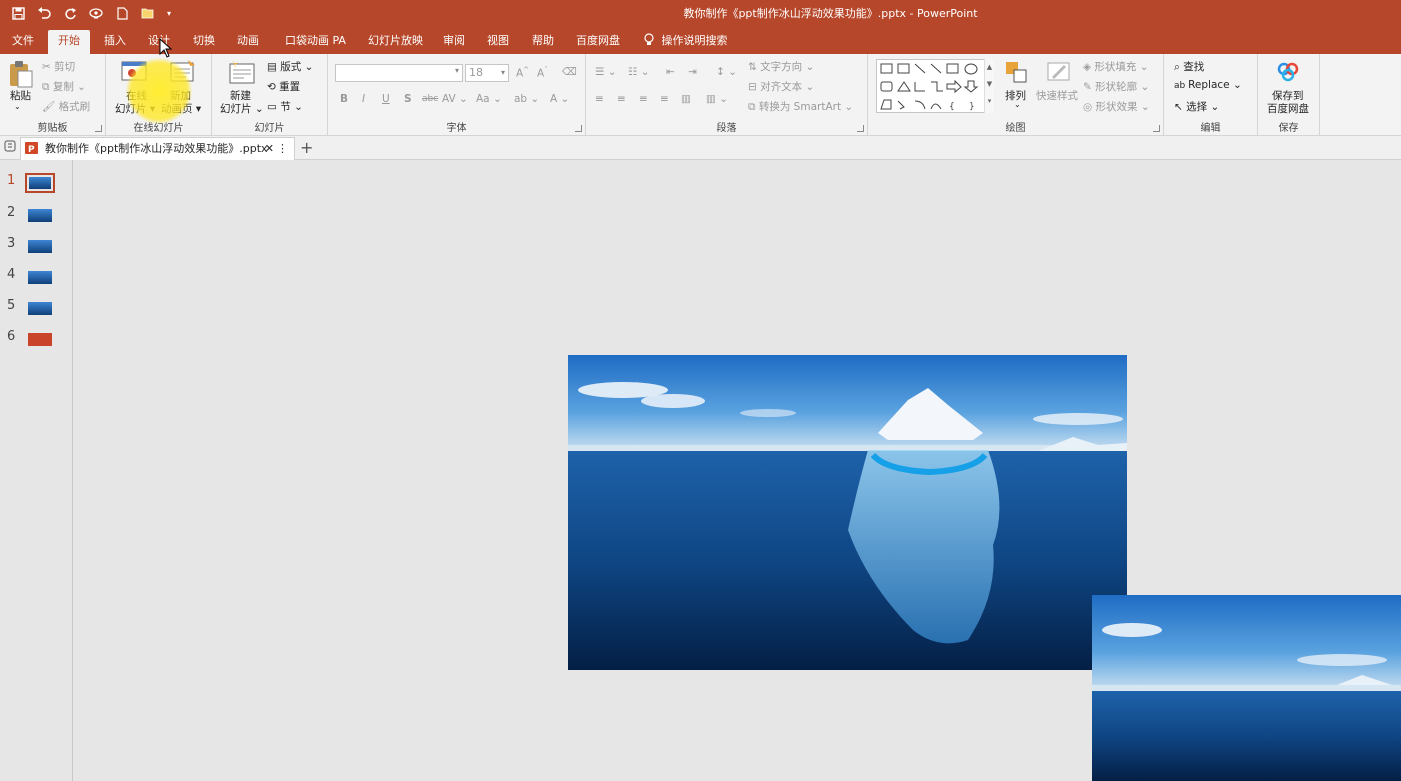 The height and width of the screenshot is (781, 1401). What do you see at coordinates (717, 99) in the screenshot?
I see `columns-button: ▥ ⌄` at bounding box center [717, 99].